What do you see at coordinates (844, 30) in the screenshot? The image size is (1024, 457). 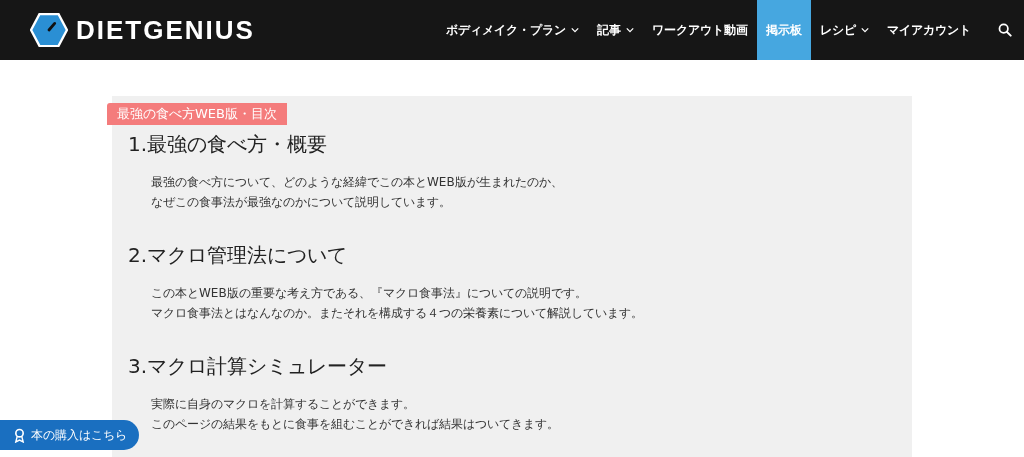 I see `nav-item: レシピ` at bounding box center [844, 30].